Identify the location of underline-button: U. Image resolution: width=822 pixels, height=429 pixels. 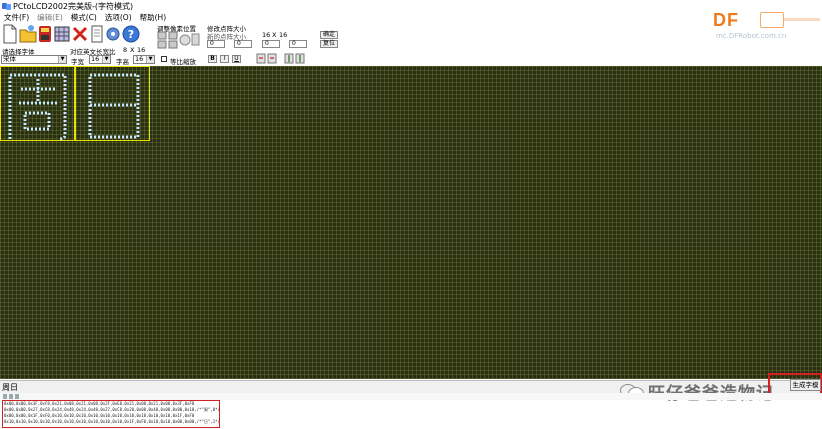
(236, 59).